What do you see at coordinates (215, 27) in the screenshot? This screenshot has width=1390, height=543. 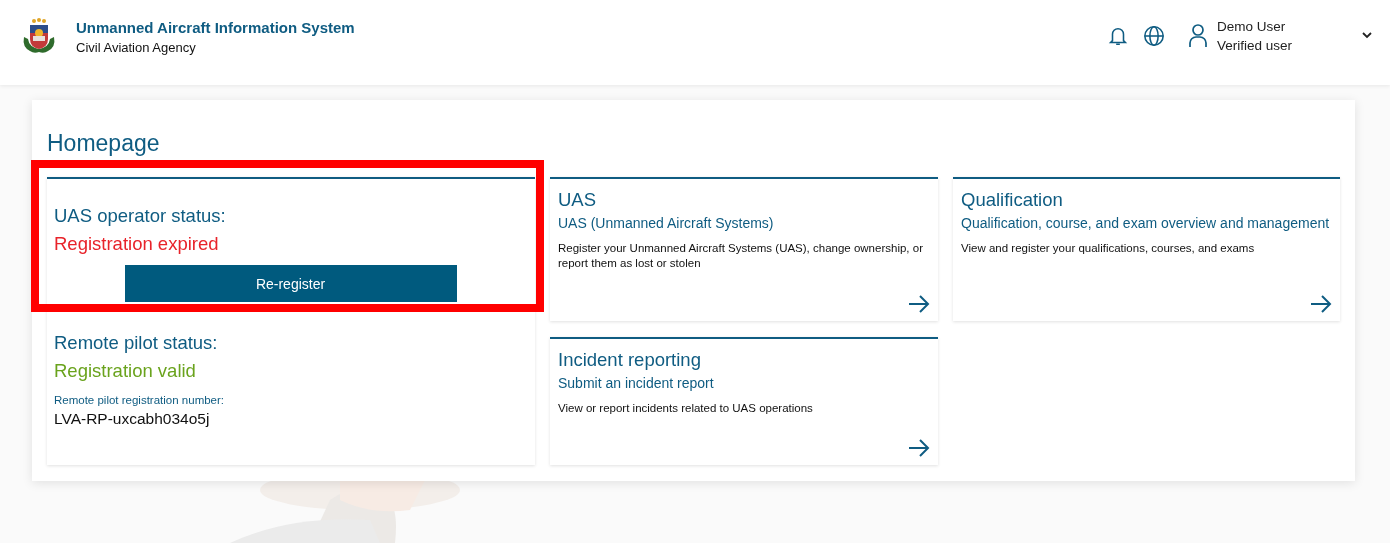 I see `app-title: Unmanned Aircraft Information System` at bounding box center [215, 27].